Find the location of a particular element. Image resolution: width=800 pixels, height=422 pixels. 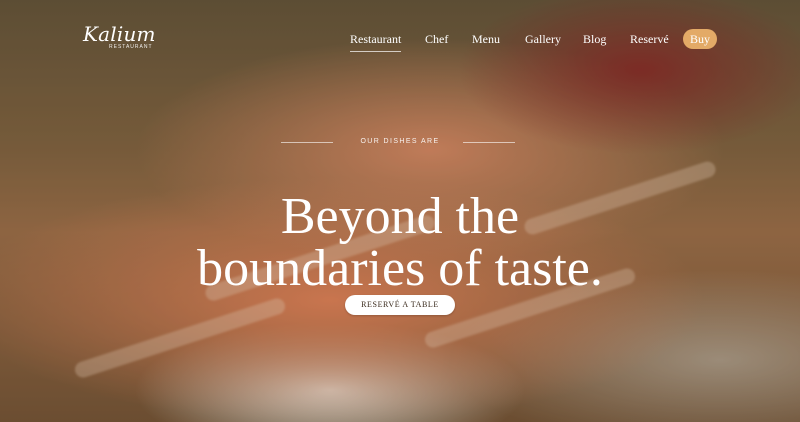

nav-item-blog: Blog is located at coordinates (594, 39).